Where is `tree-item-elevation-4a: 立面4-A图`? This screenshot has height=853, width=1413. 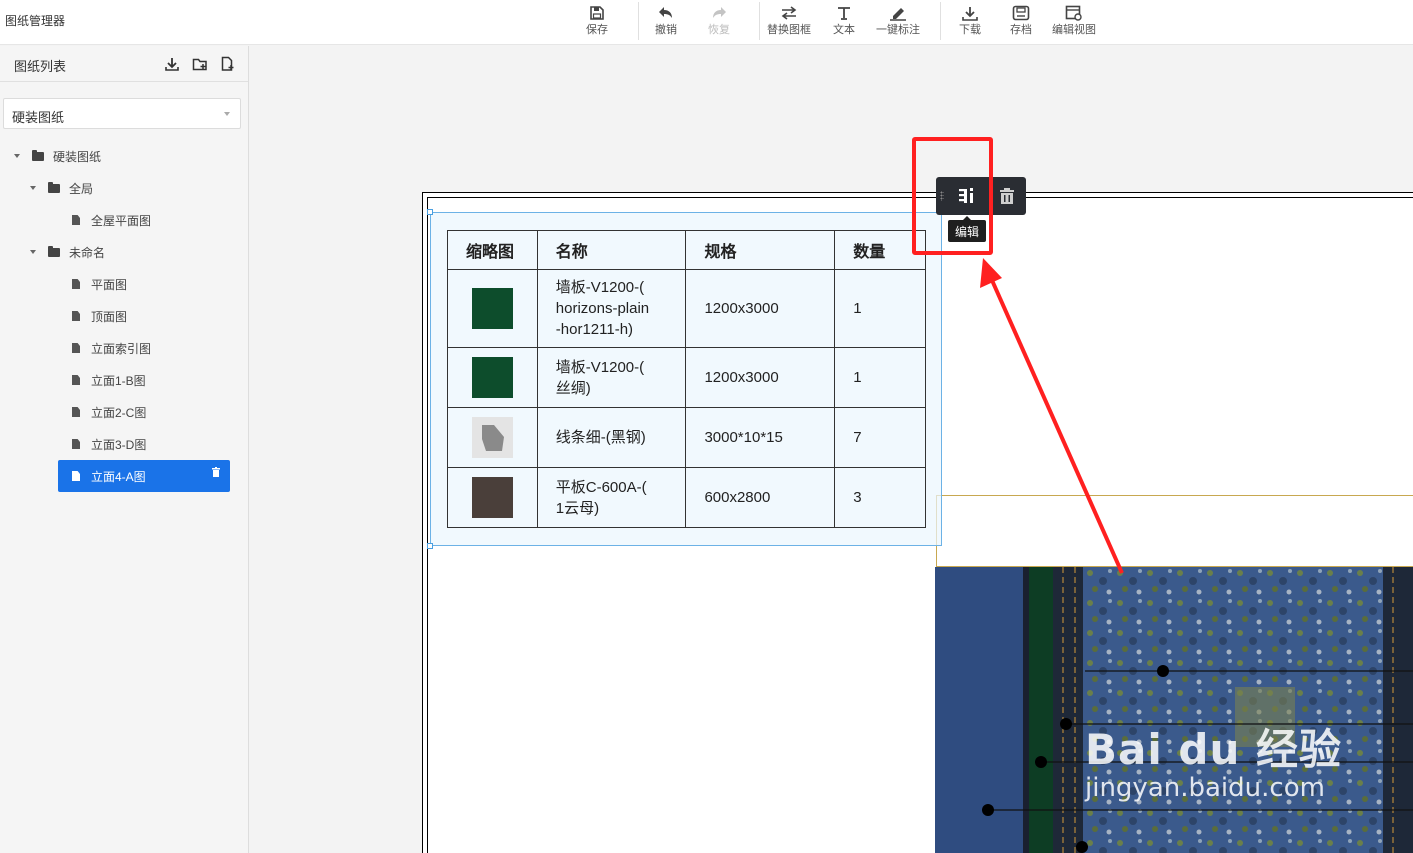 tree-item-elevation-4a: 立面4-A图 is located at coordinates (144, 476).